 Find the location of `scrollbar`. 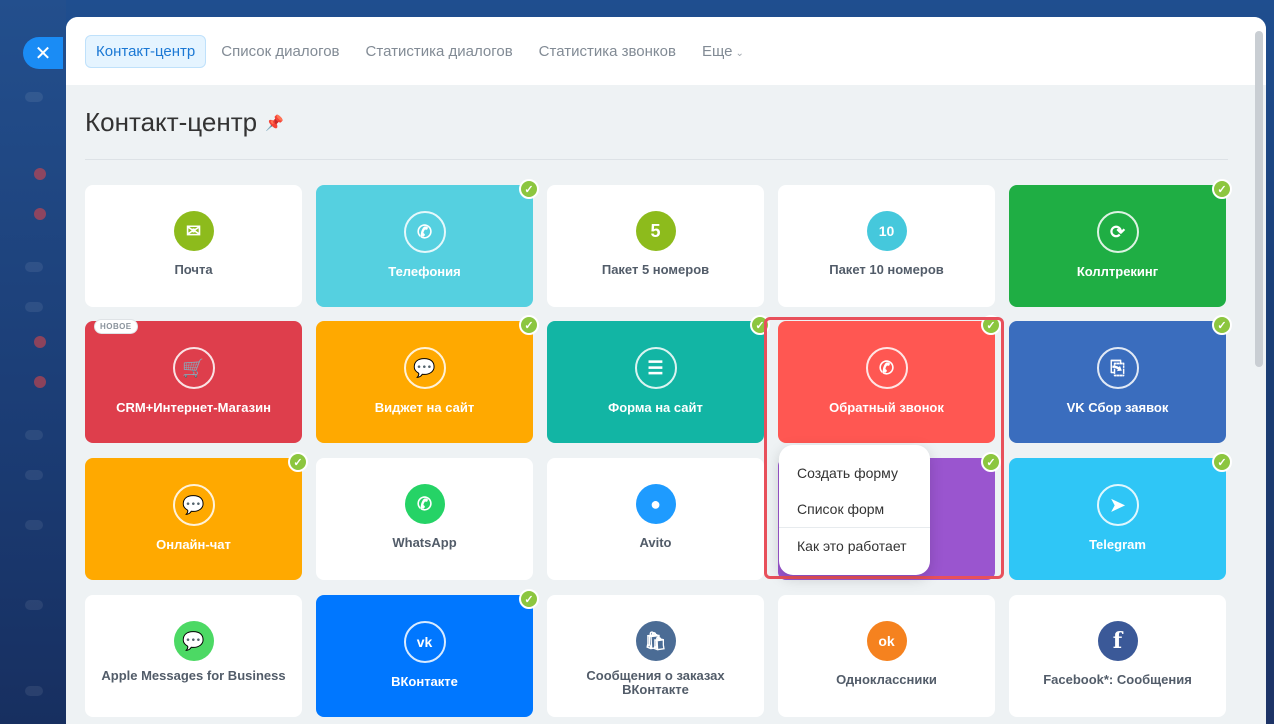

scrollbar is located at coordinates (1259, 199).